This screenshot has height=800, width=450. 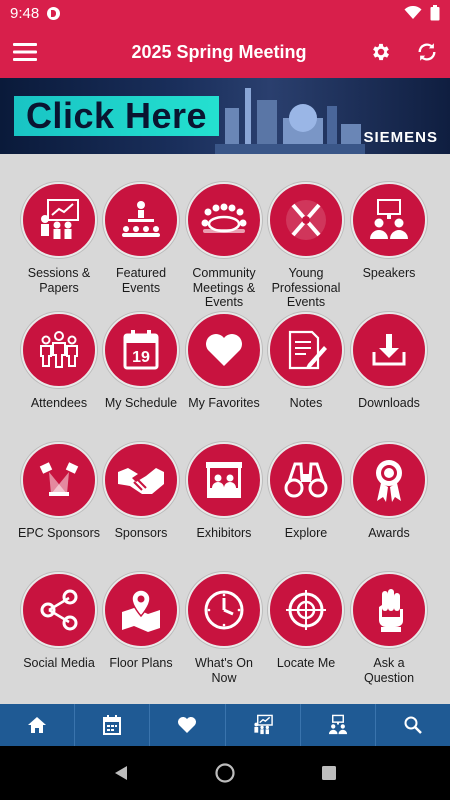 I want to click on calendar-icon: 19, so click(x=141, y=350).